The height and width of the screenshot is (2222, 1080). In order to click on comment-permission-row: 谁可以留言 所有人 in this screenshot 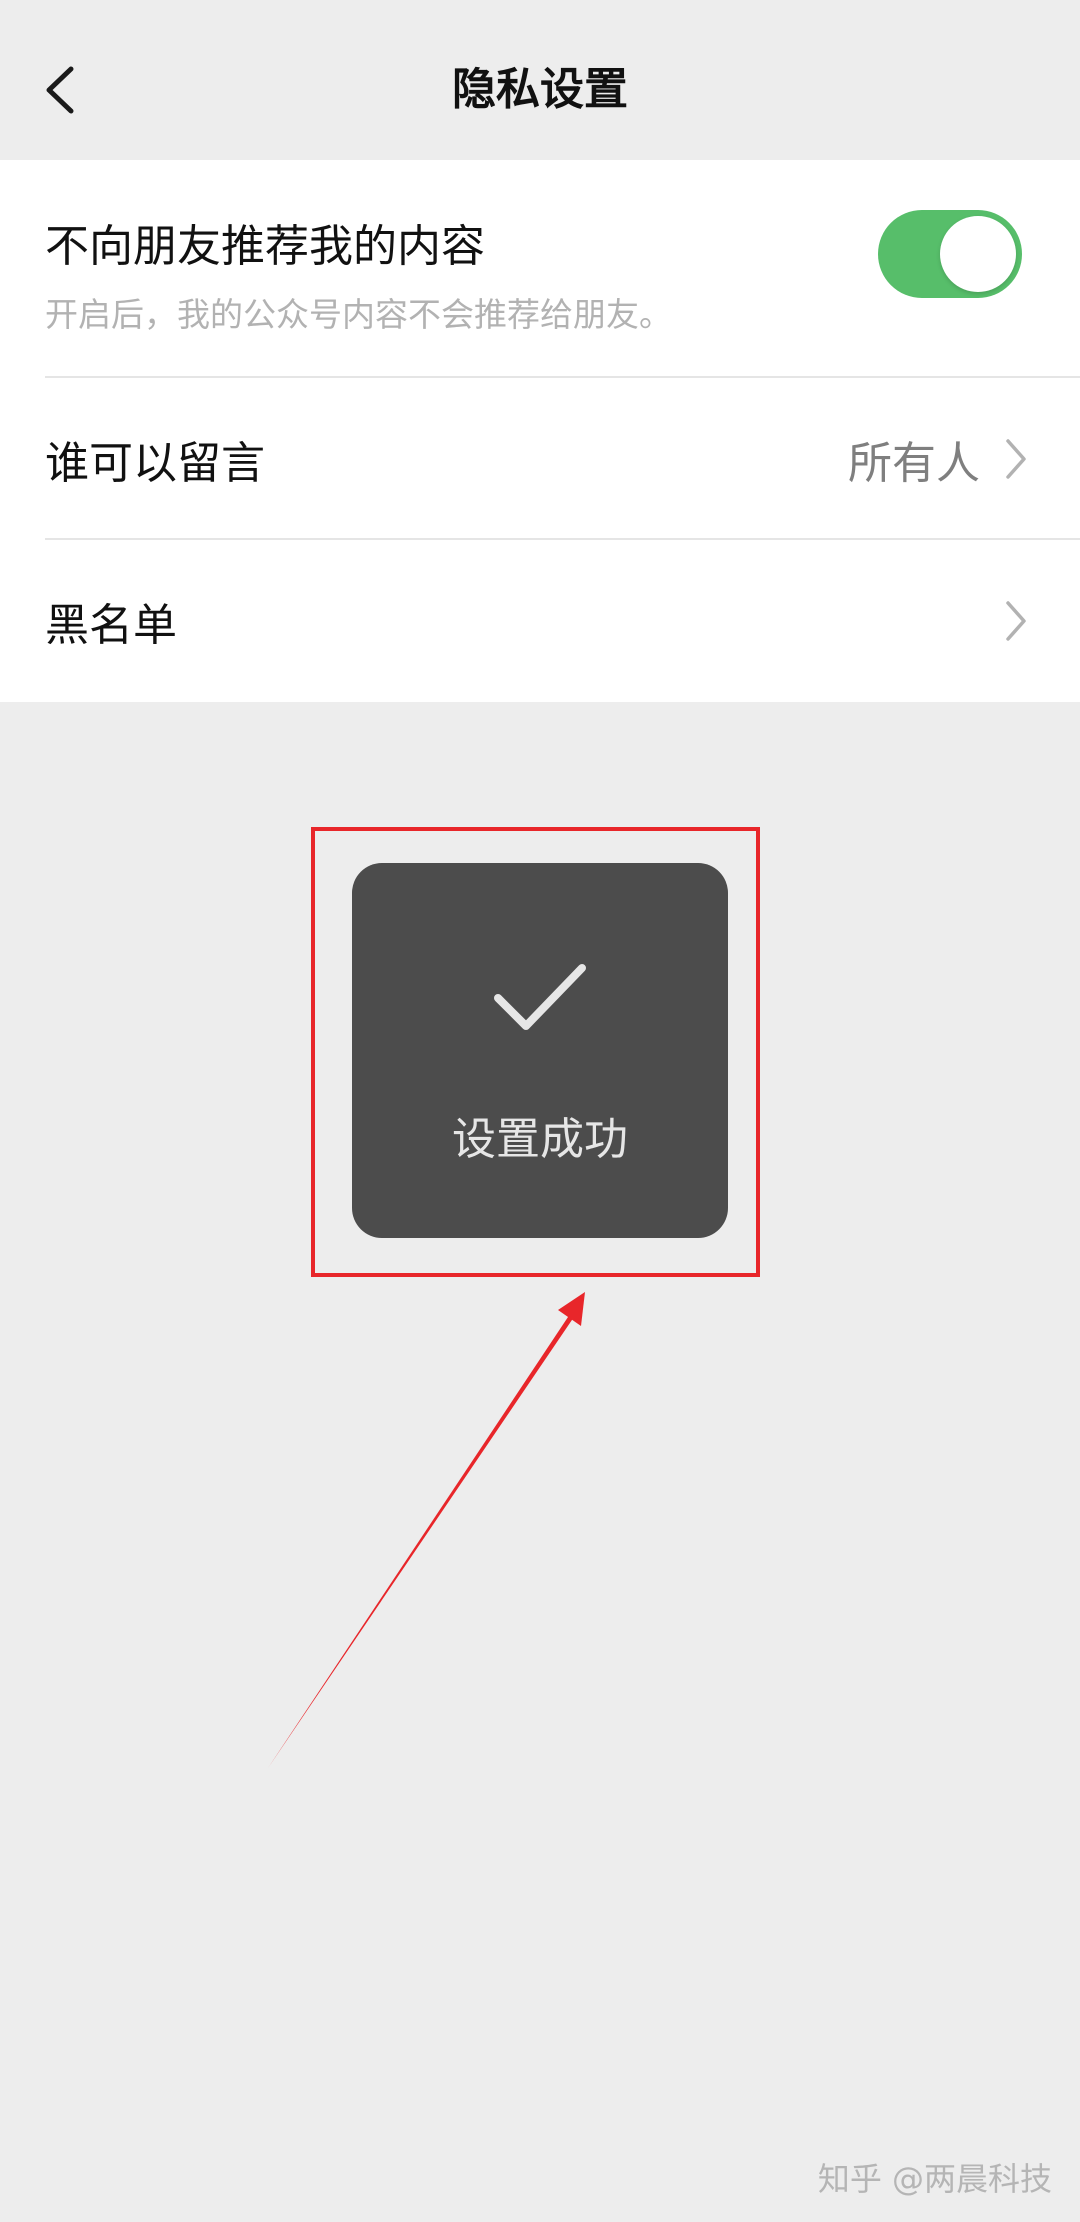, I will do `click(540, 459)`.